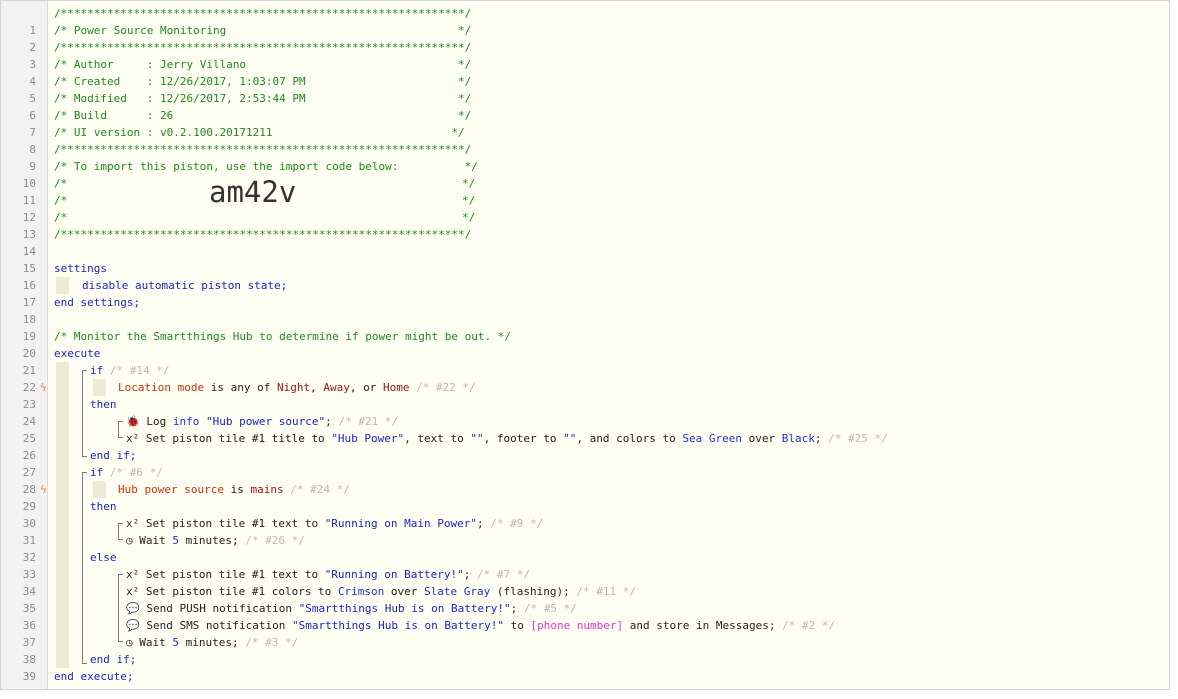 The height and width of the screenshot is (699, 1178). Describe the element at coordinates (585, 259) in the screenshot. I see `code-line: 15` at that location.